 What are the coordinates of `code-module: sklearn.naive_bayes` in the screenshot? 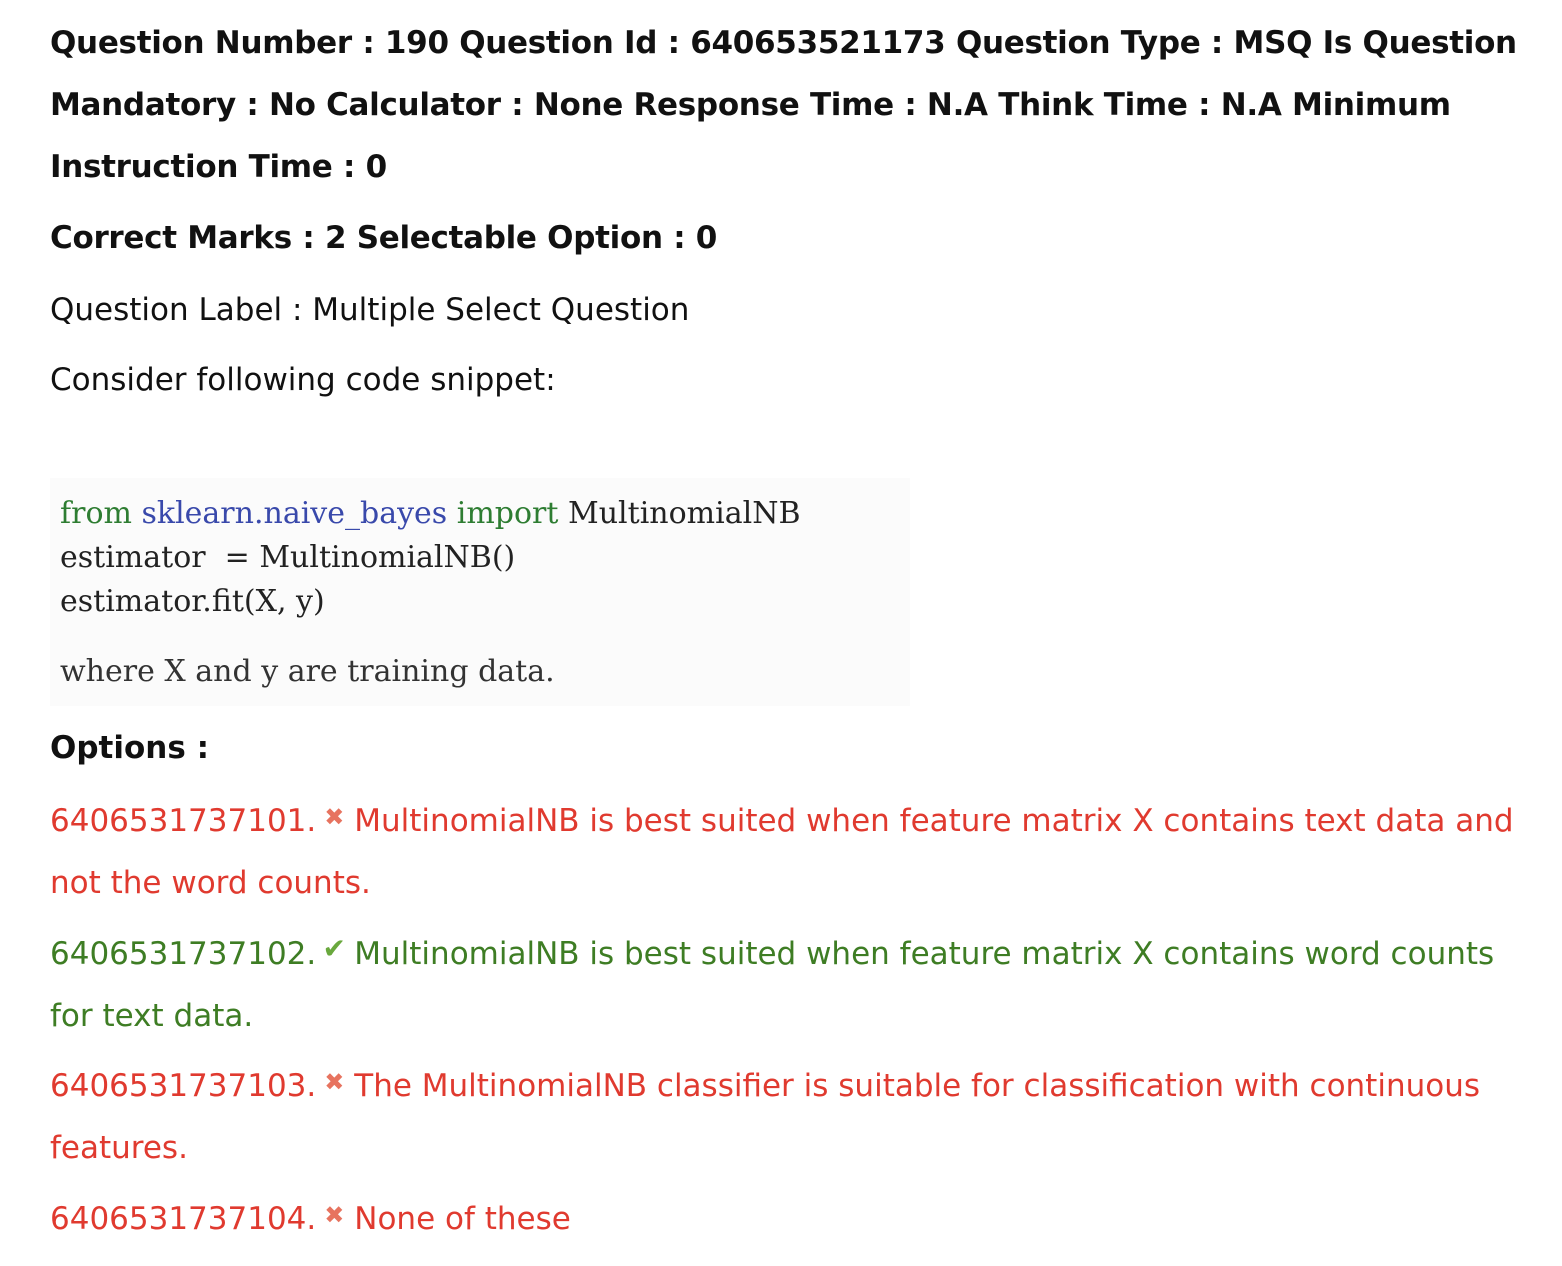 It's located at (294, 513).